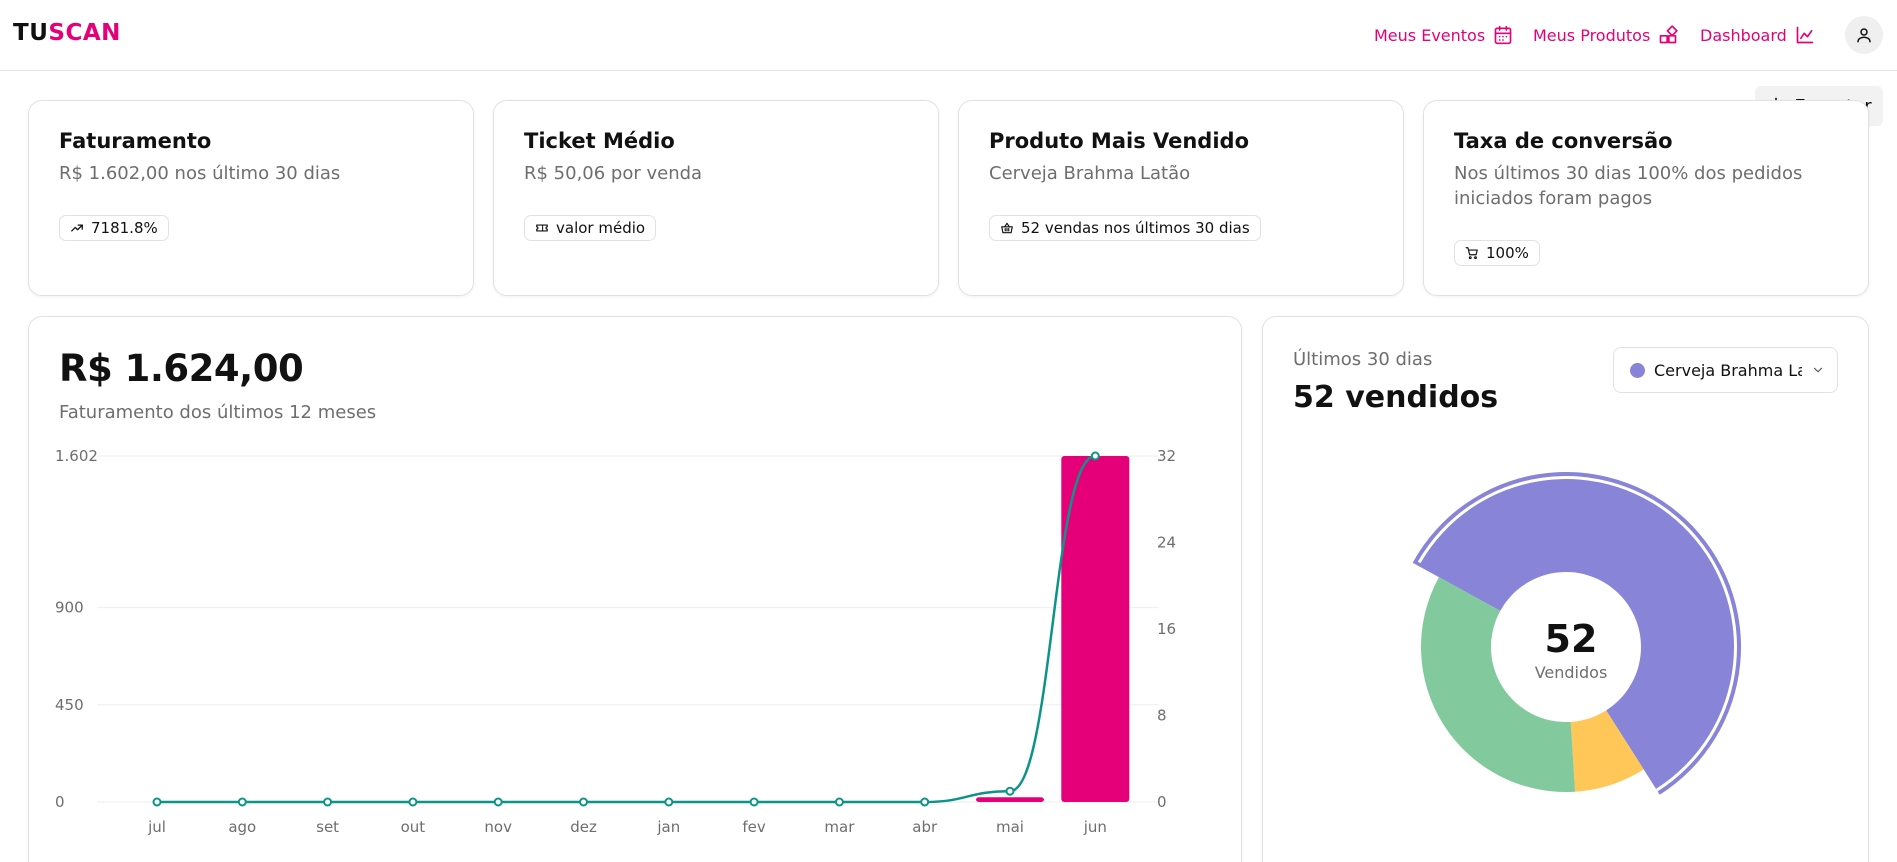  What do you see at coordinates (1095, 827) in the screenshot?
I see `x-tick-label: jun` at bounding box center [1095, 827].